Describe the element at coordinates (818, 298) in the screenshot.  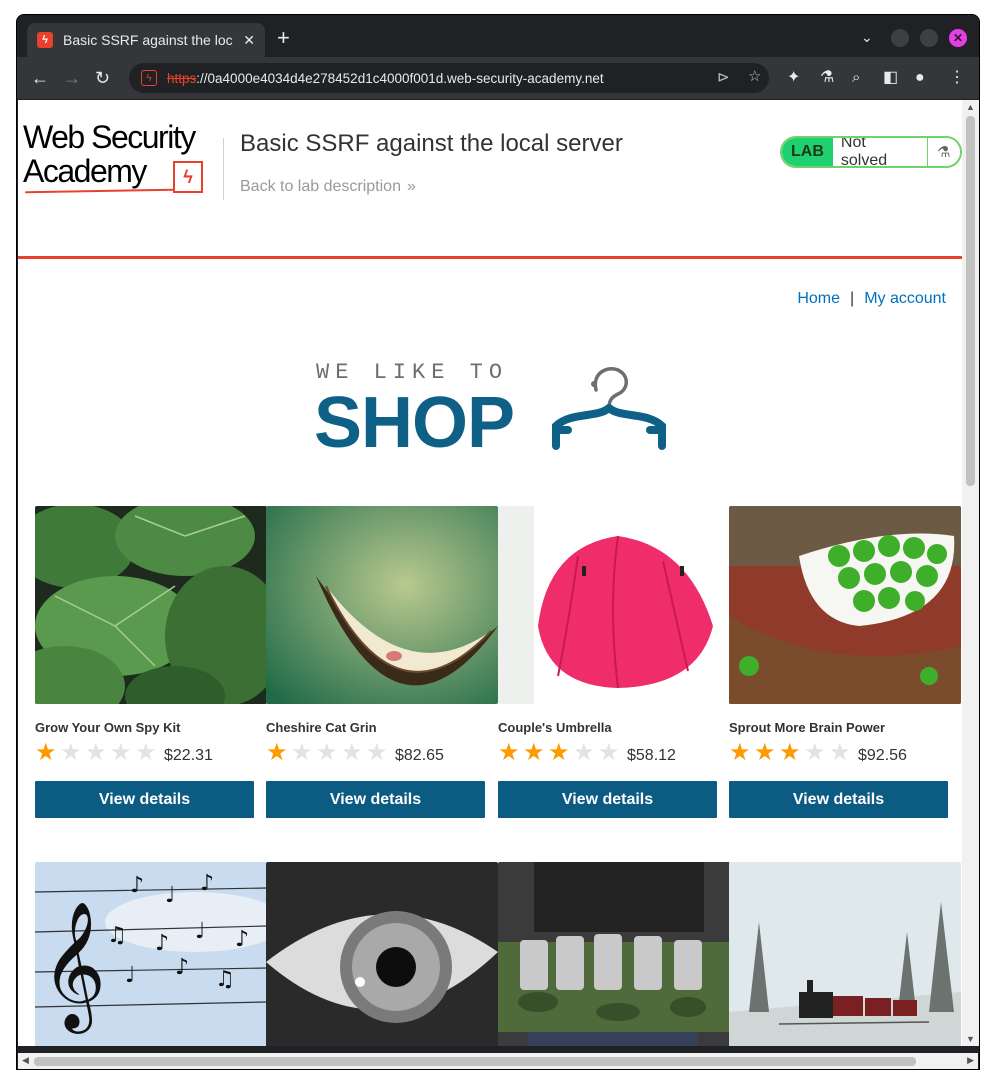
I see `home-link: Home` at that location.